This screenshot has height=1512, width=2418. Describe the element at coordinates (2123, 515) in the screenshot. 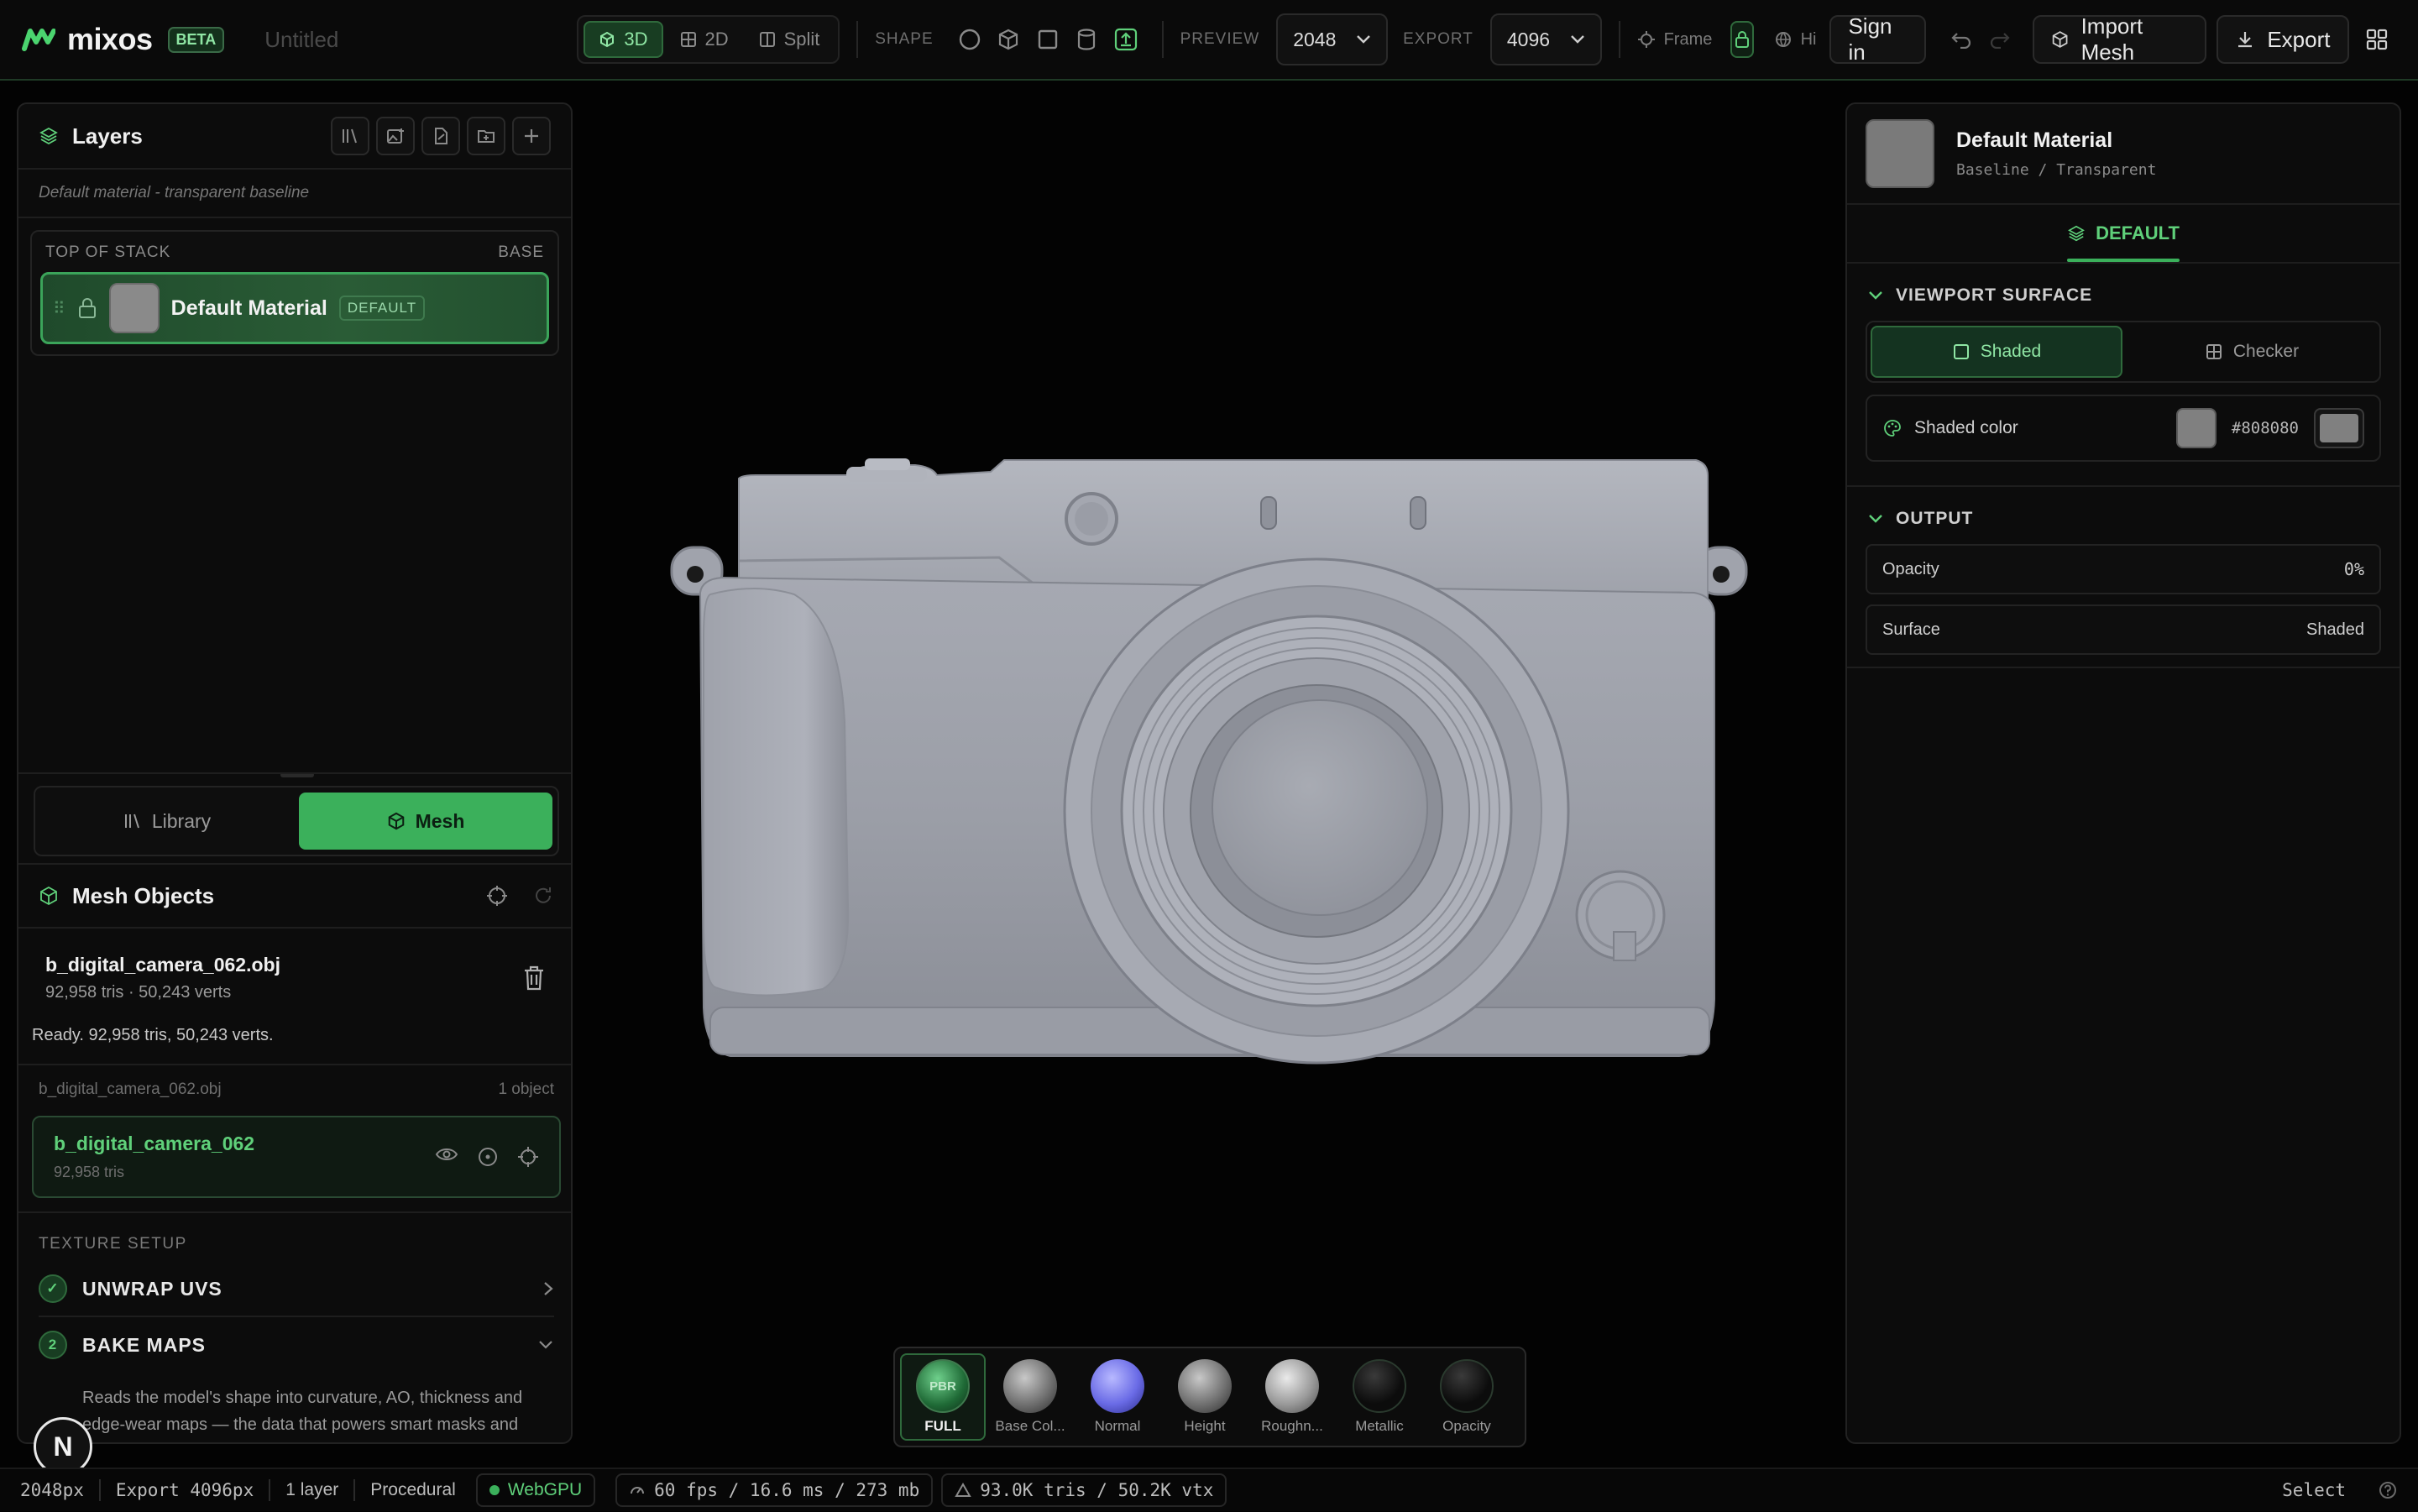

I see `output-header: OUTPUT` at that location.